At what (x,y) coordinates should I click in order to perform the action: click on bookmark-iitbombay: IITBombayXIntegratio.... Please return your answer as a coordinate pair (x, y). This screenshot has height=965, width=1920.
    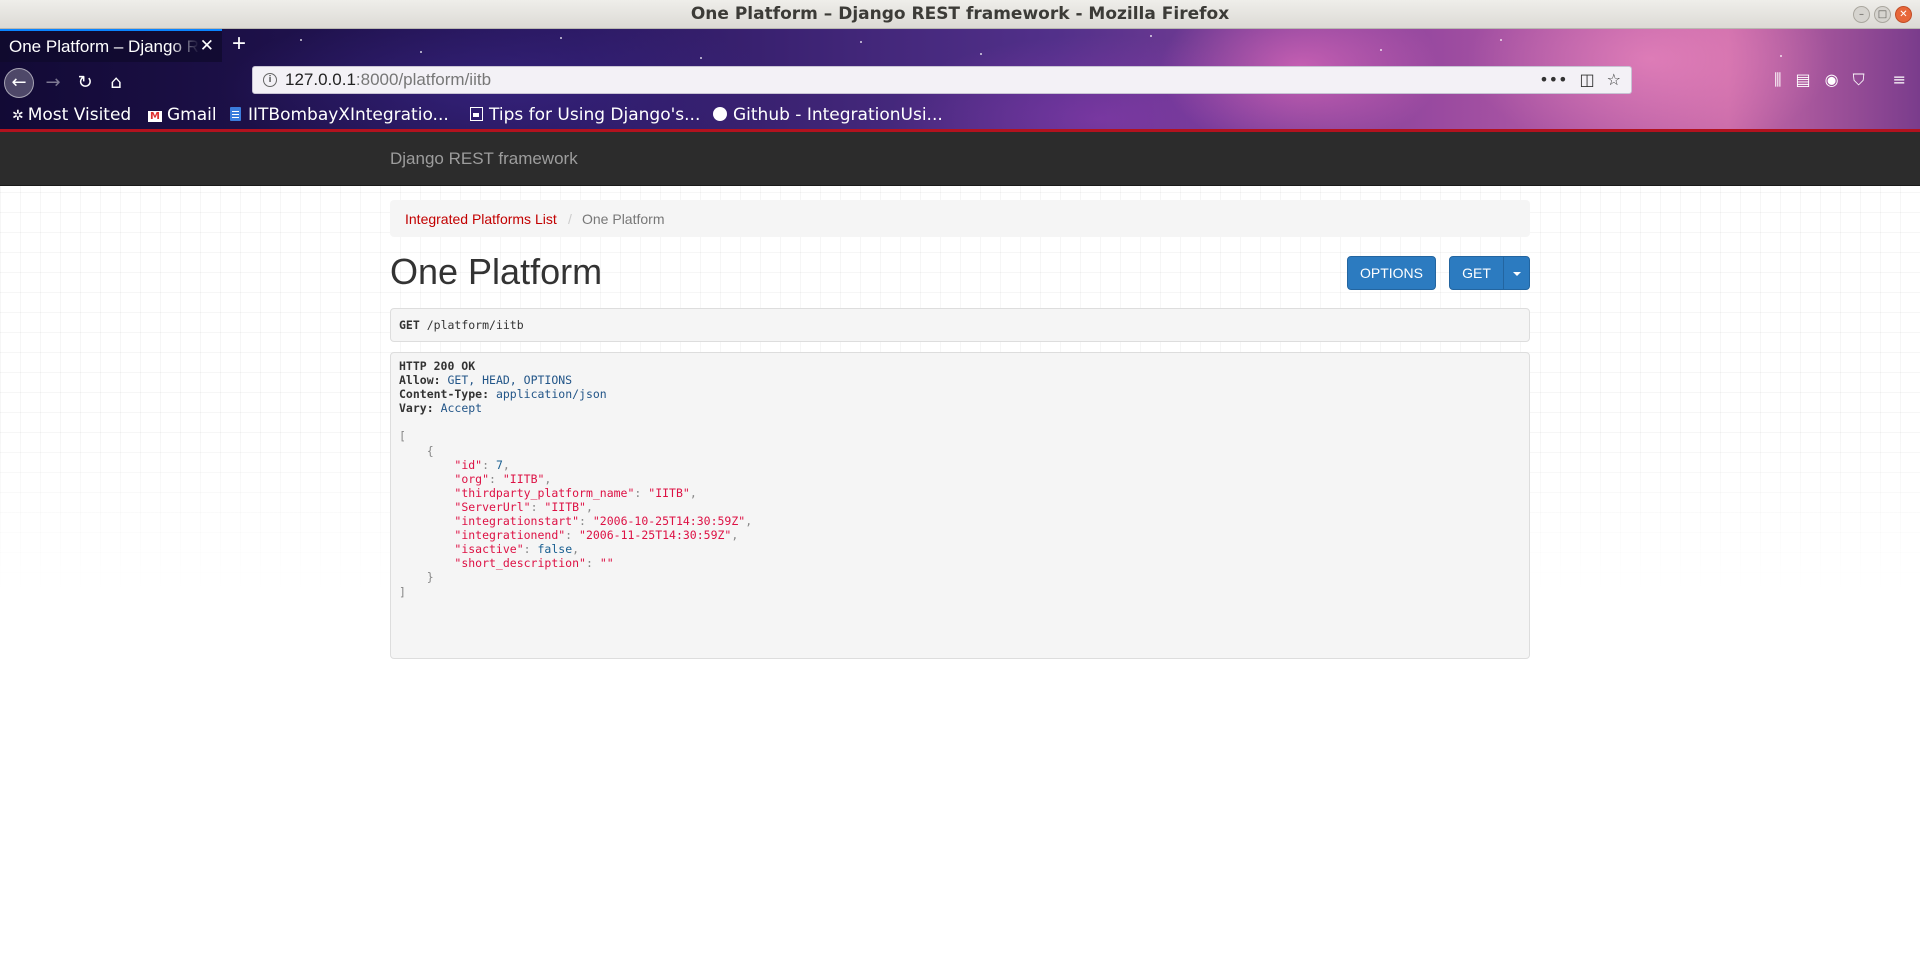
    Looking at the image, I should click on (339, 115).